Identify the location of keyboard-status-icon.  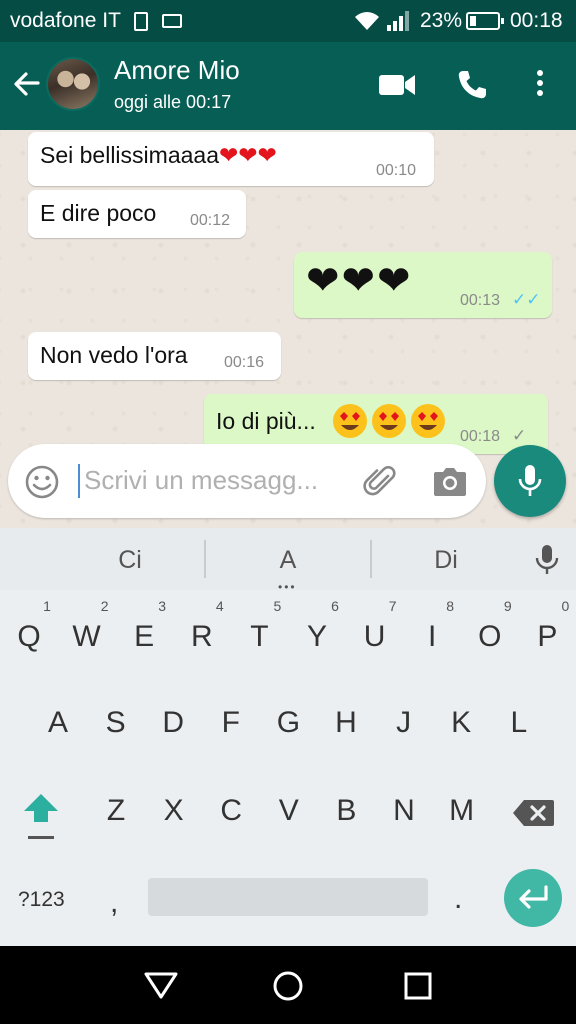
(172, 21).